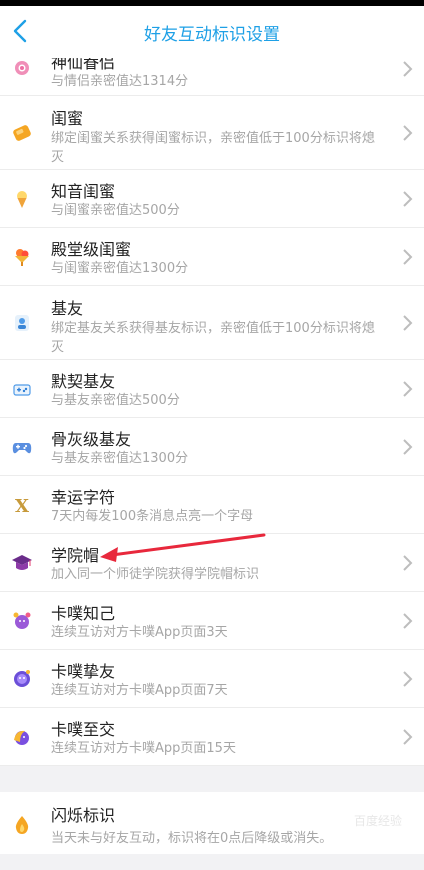 This screenshot has width=424, height=870. I want to click on list-item-kapu-close-friend: 卡噗挚友 连续互访对方卡噗App页面7天, so click(212, 679).